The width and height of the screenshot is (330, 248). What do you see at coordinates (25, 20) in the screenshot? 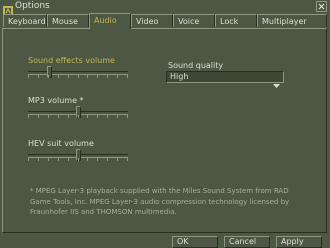
I see `tab-keyboard: Keyboard` at bounding box center [25, 20].